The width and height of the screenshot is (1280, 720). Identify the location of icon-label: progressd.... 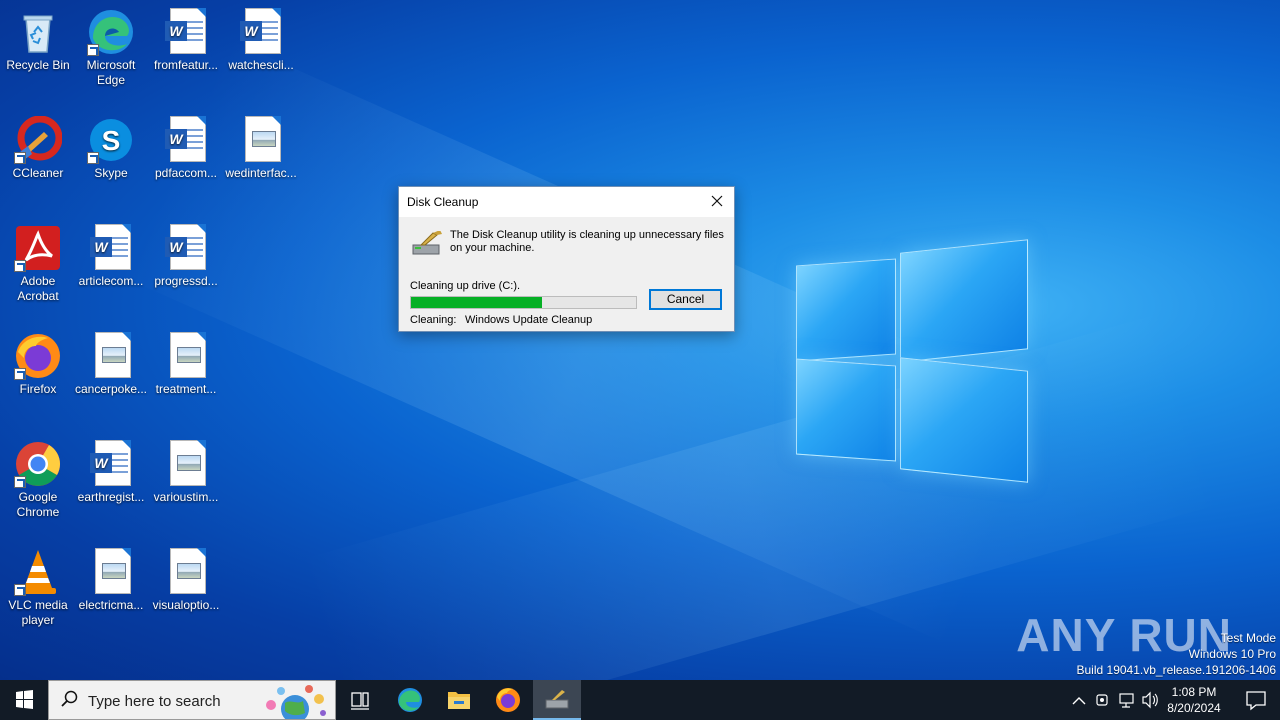
(186, 281).